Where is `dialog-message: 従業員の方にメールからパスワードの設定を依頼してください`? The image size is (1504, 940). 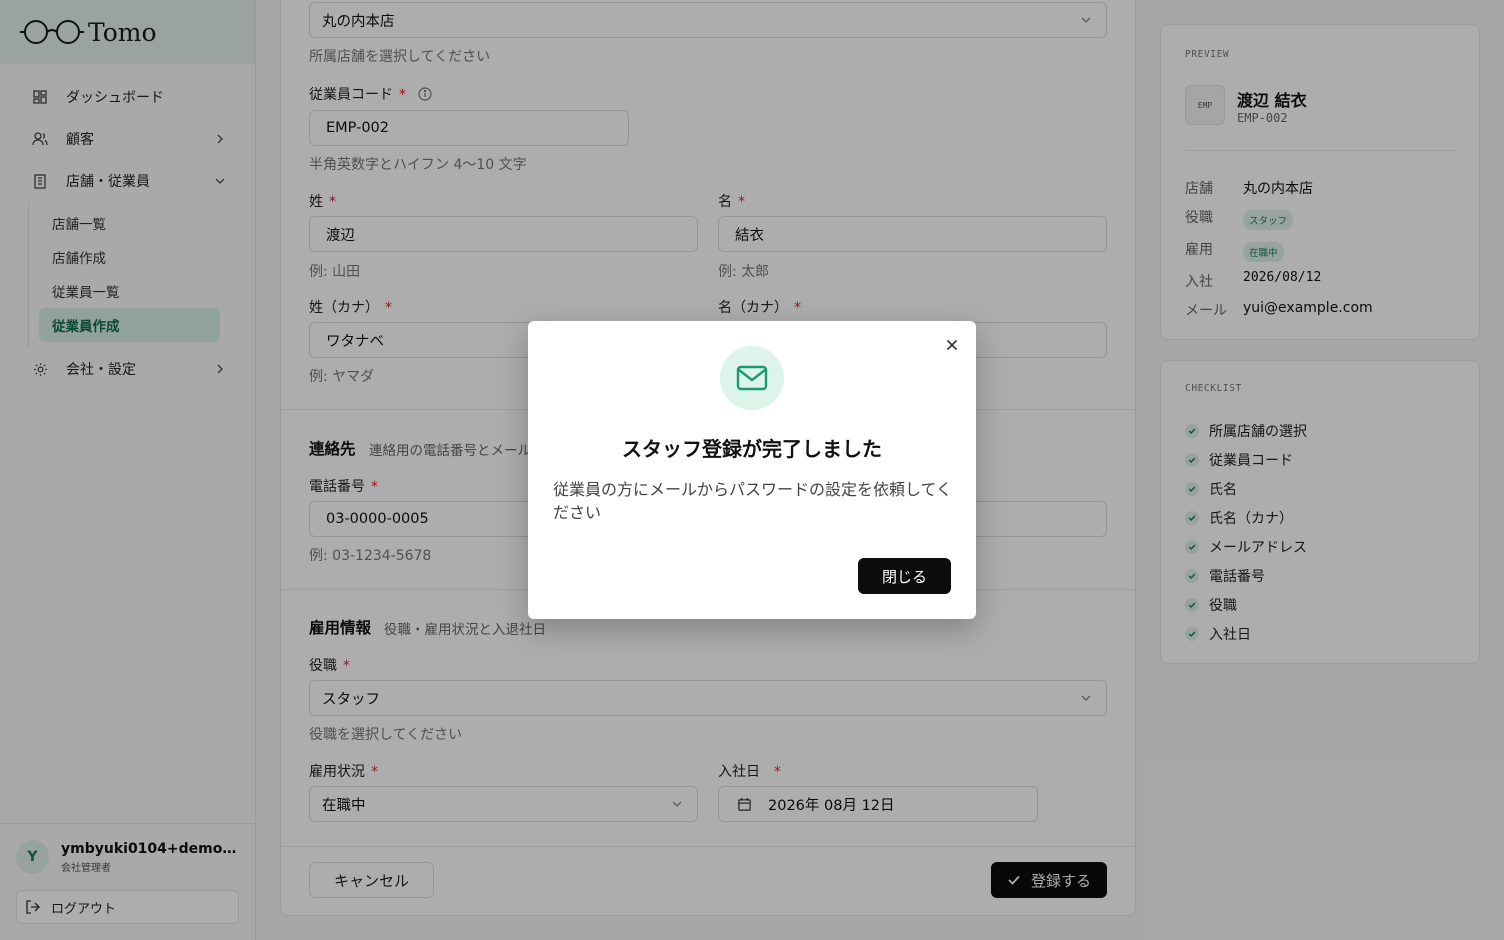
dialog-message: 従業員の方にメールからパスワードの設定を依頼してください is located at coordinates (753, 501).